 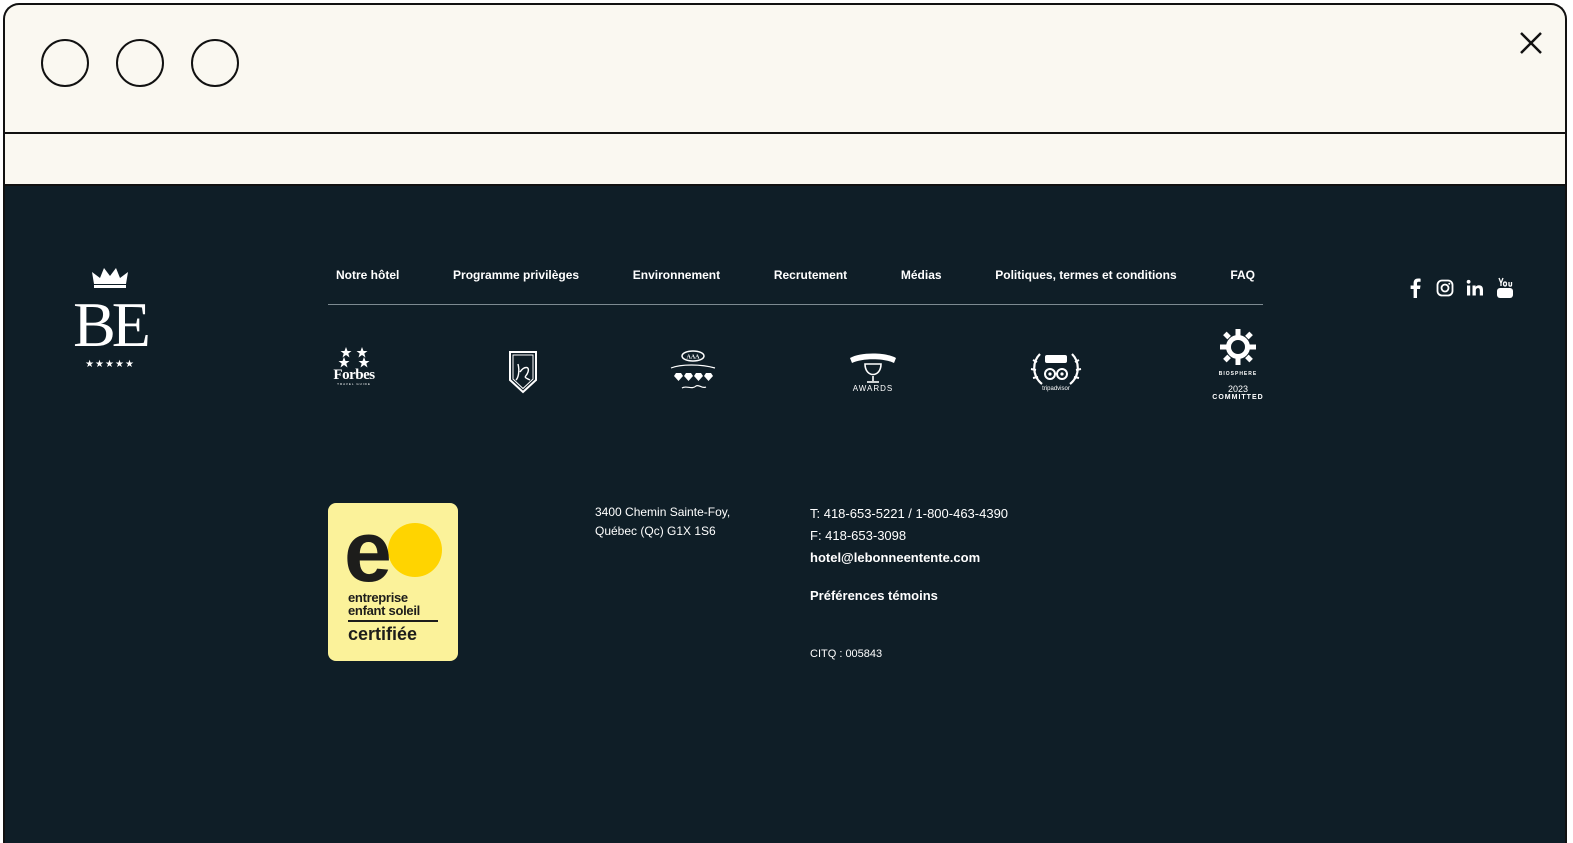 I want to click on phone-link: T: 418-653-5221 / 1-800-463-4390, so click(x=909, y=514).